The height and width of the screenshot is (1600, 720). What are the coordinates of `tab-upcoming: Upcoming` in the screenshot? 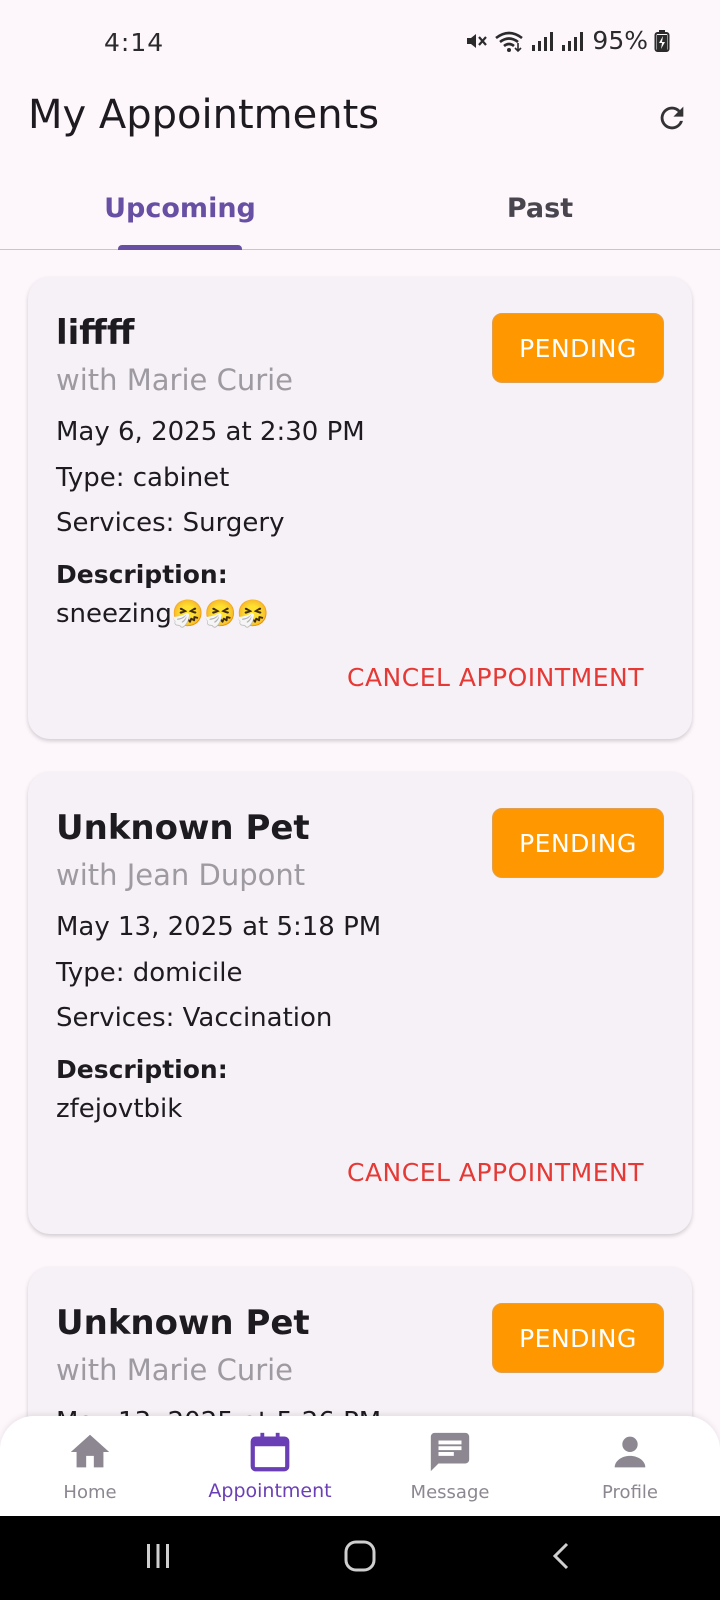 It's located at (180, 208).